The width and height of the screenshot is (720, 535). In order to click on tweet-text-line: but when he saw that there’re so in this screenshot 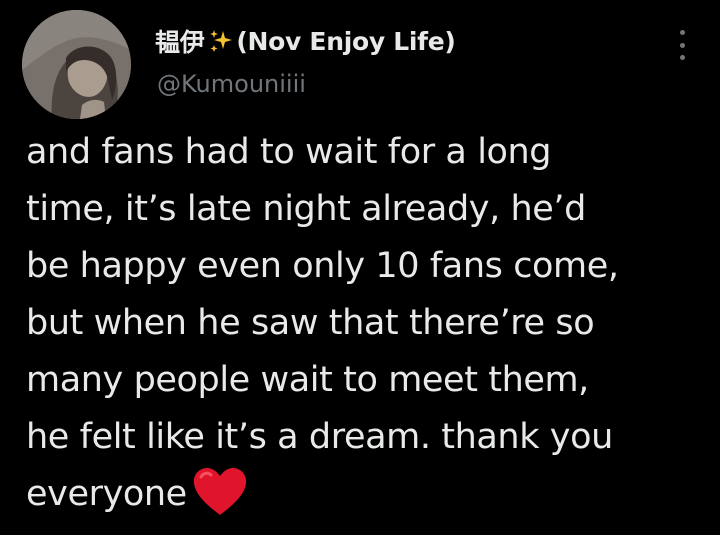, I will do `click(310, 323)`.